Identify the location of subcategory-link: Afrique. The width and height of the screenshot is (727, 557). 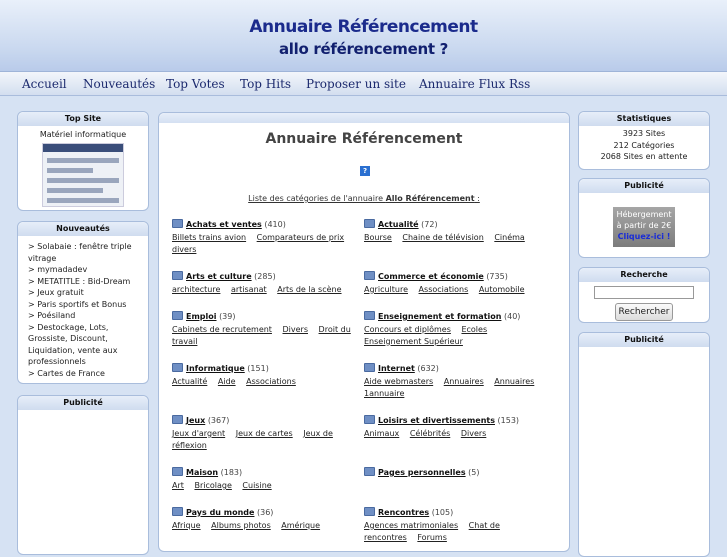
(186, 525).